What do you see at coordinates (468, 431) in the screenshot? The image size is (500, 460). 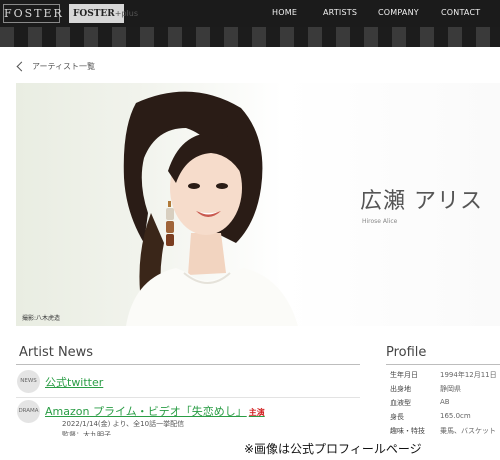 I see `profile-value: 乗馬、バスケット` at bounding box center [468, 431].